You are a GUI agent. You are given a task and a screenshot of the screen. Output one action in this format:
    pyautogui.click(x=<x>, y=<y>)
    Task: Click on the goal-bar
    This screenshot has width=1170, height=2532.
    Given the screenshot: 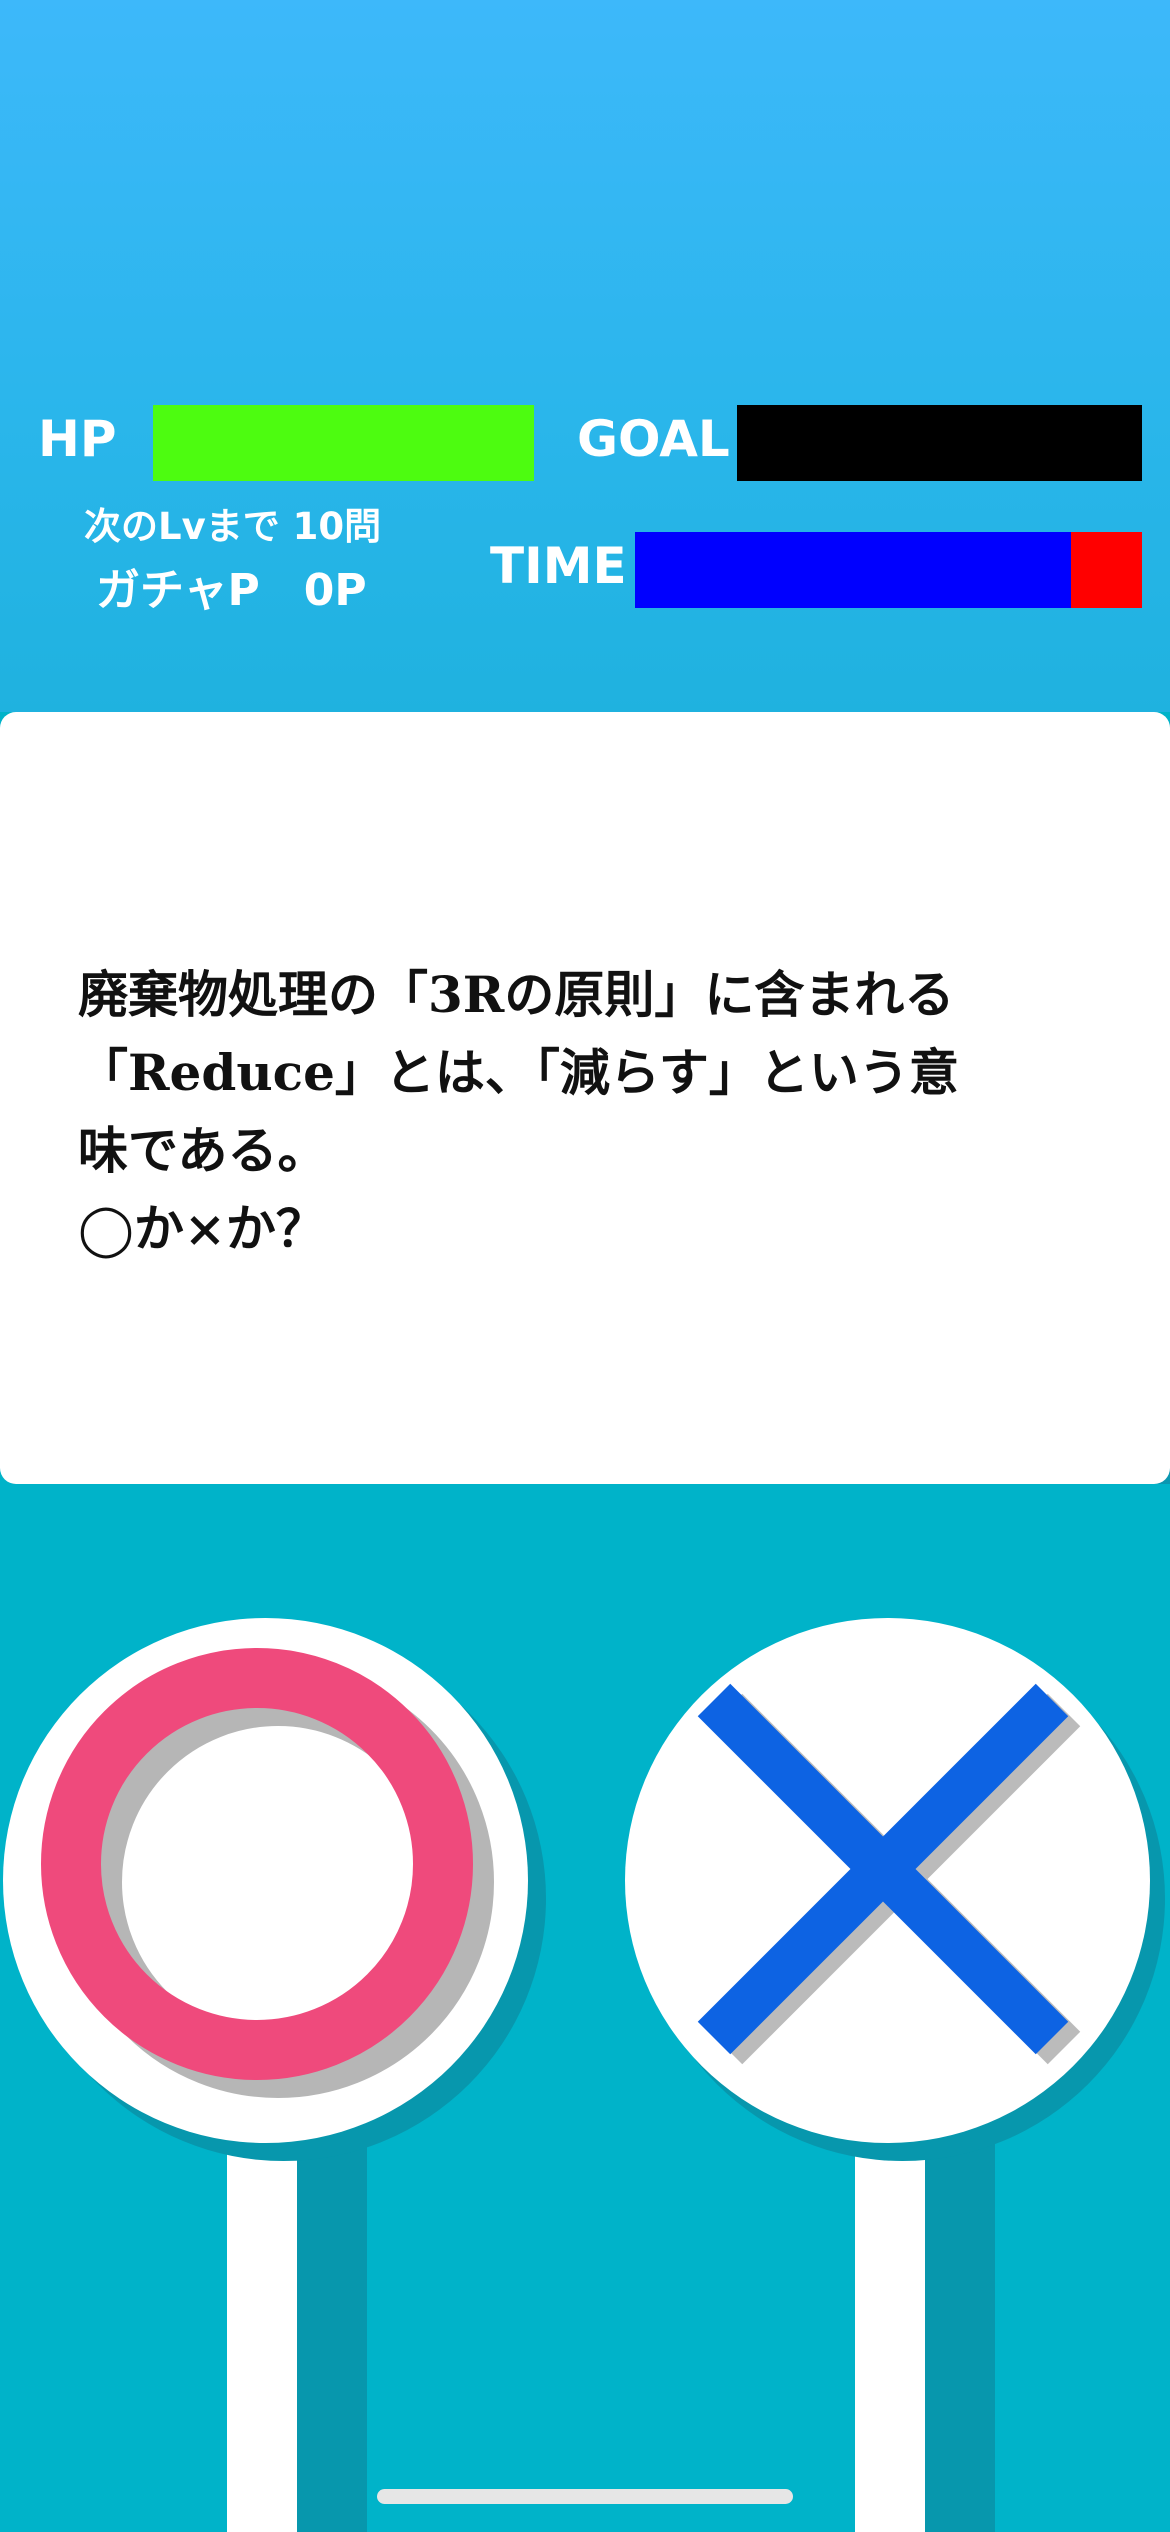 What is the action you would take?
    pyautogui.click(x=939, y=443)
    